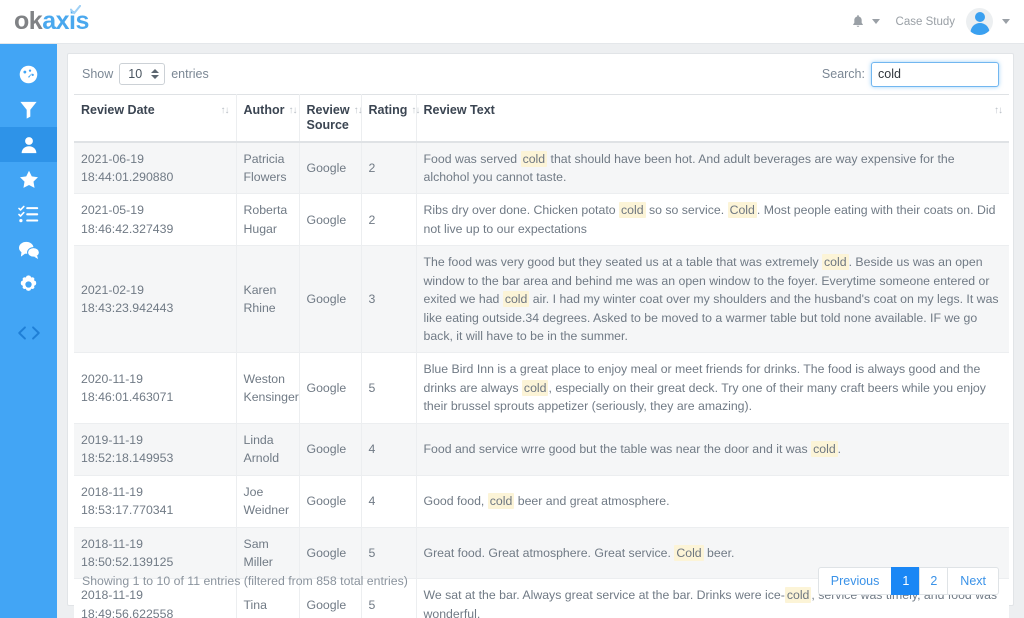 Image resolution: width=1024 pixels, height=618 pixels. What do you see at coordinates (268, 168) in the screenshot?
I see `cell-author: Patricia Flowers` at bounding box center [268, 168].